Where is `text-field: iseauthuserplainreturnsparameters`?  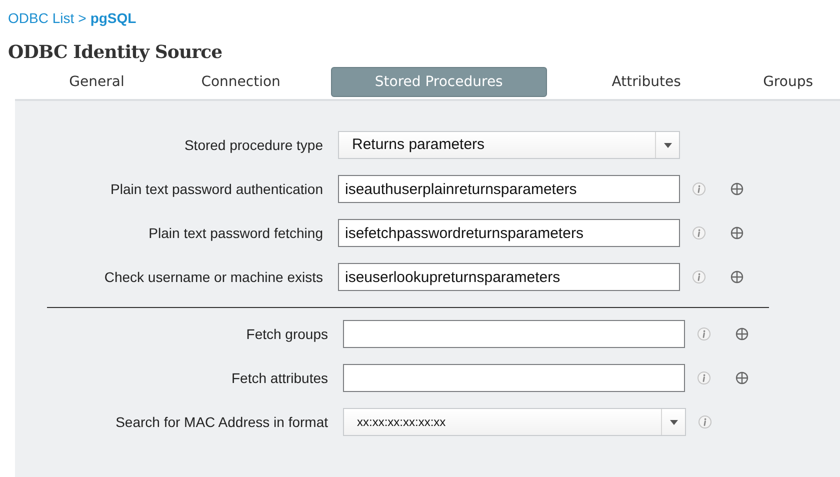
text-field: iseauthuserplainreturnsparameters is located at coordinates (509, 189).